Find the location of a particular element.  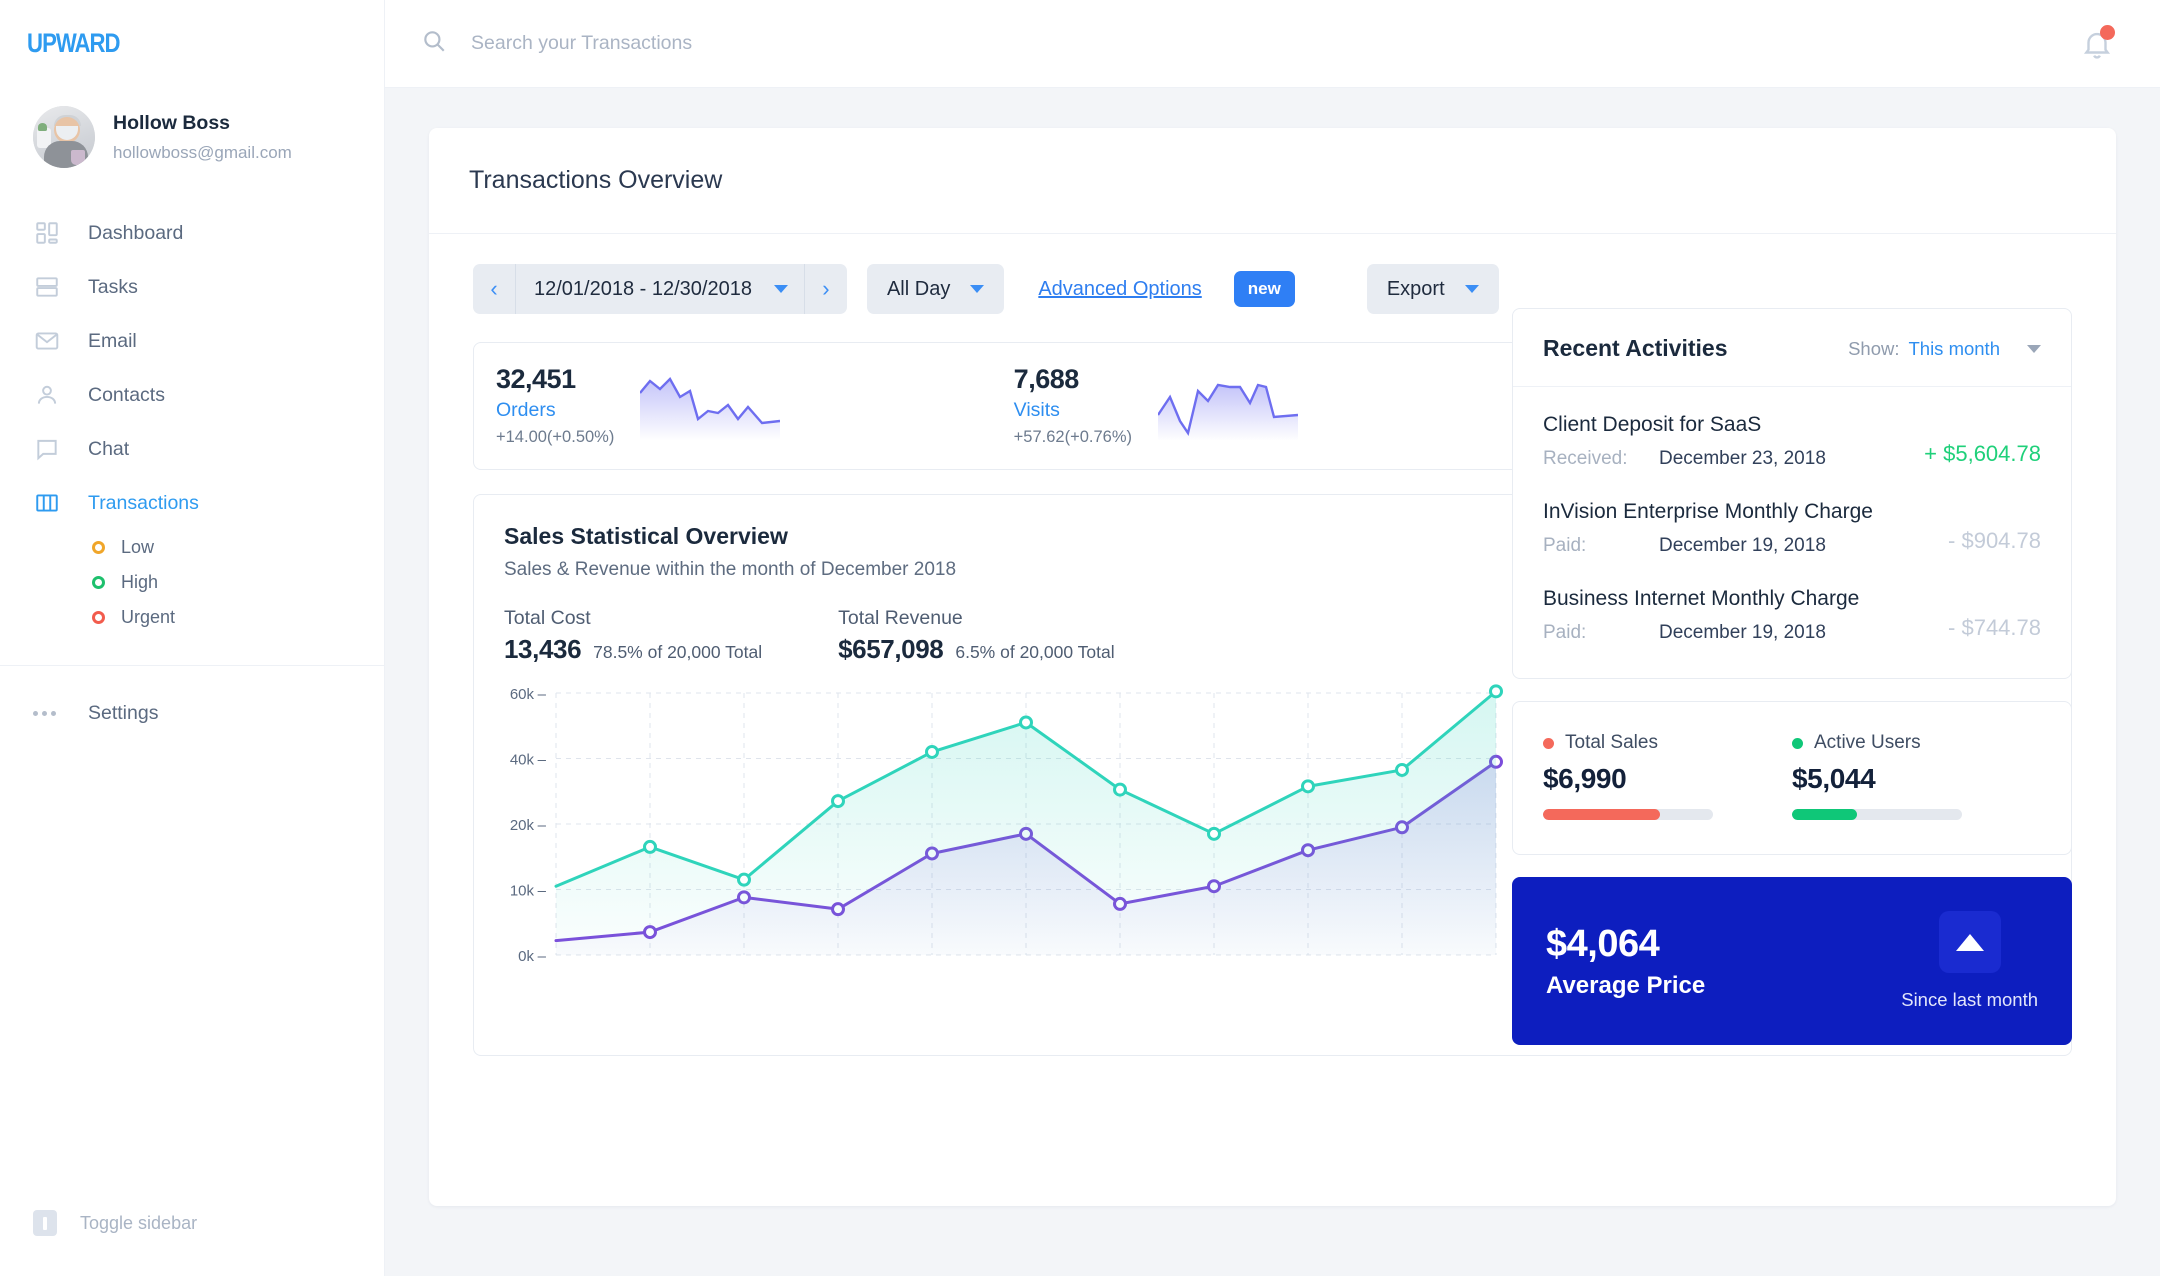

sidebar-item-settings: Settings is located at coordinates (192, 695).